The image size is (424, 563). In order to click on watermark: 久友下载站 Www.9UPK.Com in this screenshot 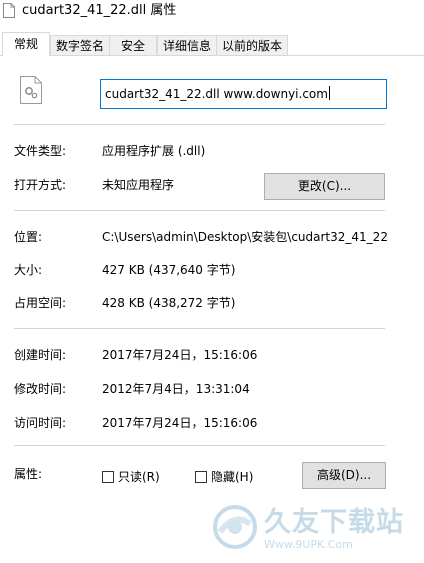, I will do `click(312, 530)`.